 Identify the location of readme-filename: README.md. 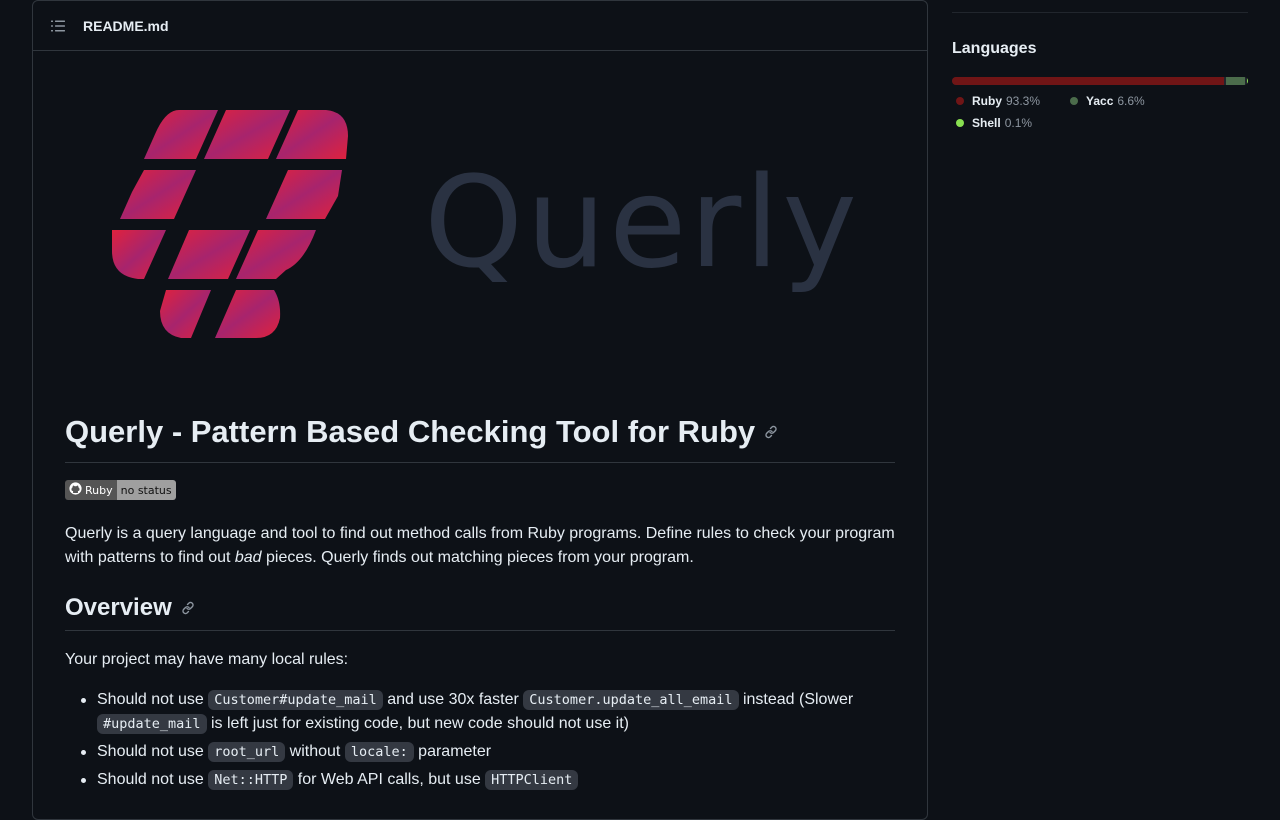
(126, 26).